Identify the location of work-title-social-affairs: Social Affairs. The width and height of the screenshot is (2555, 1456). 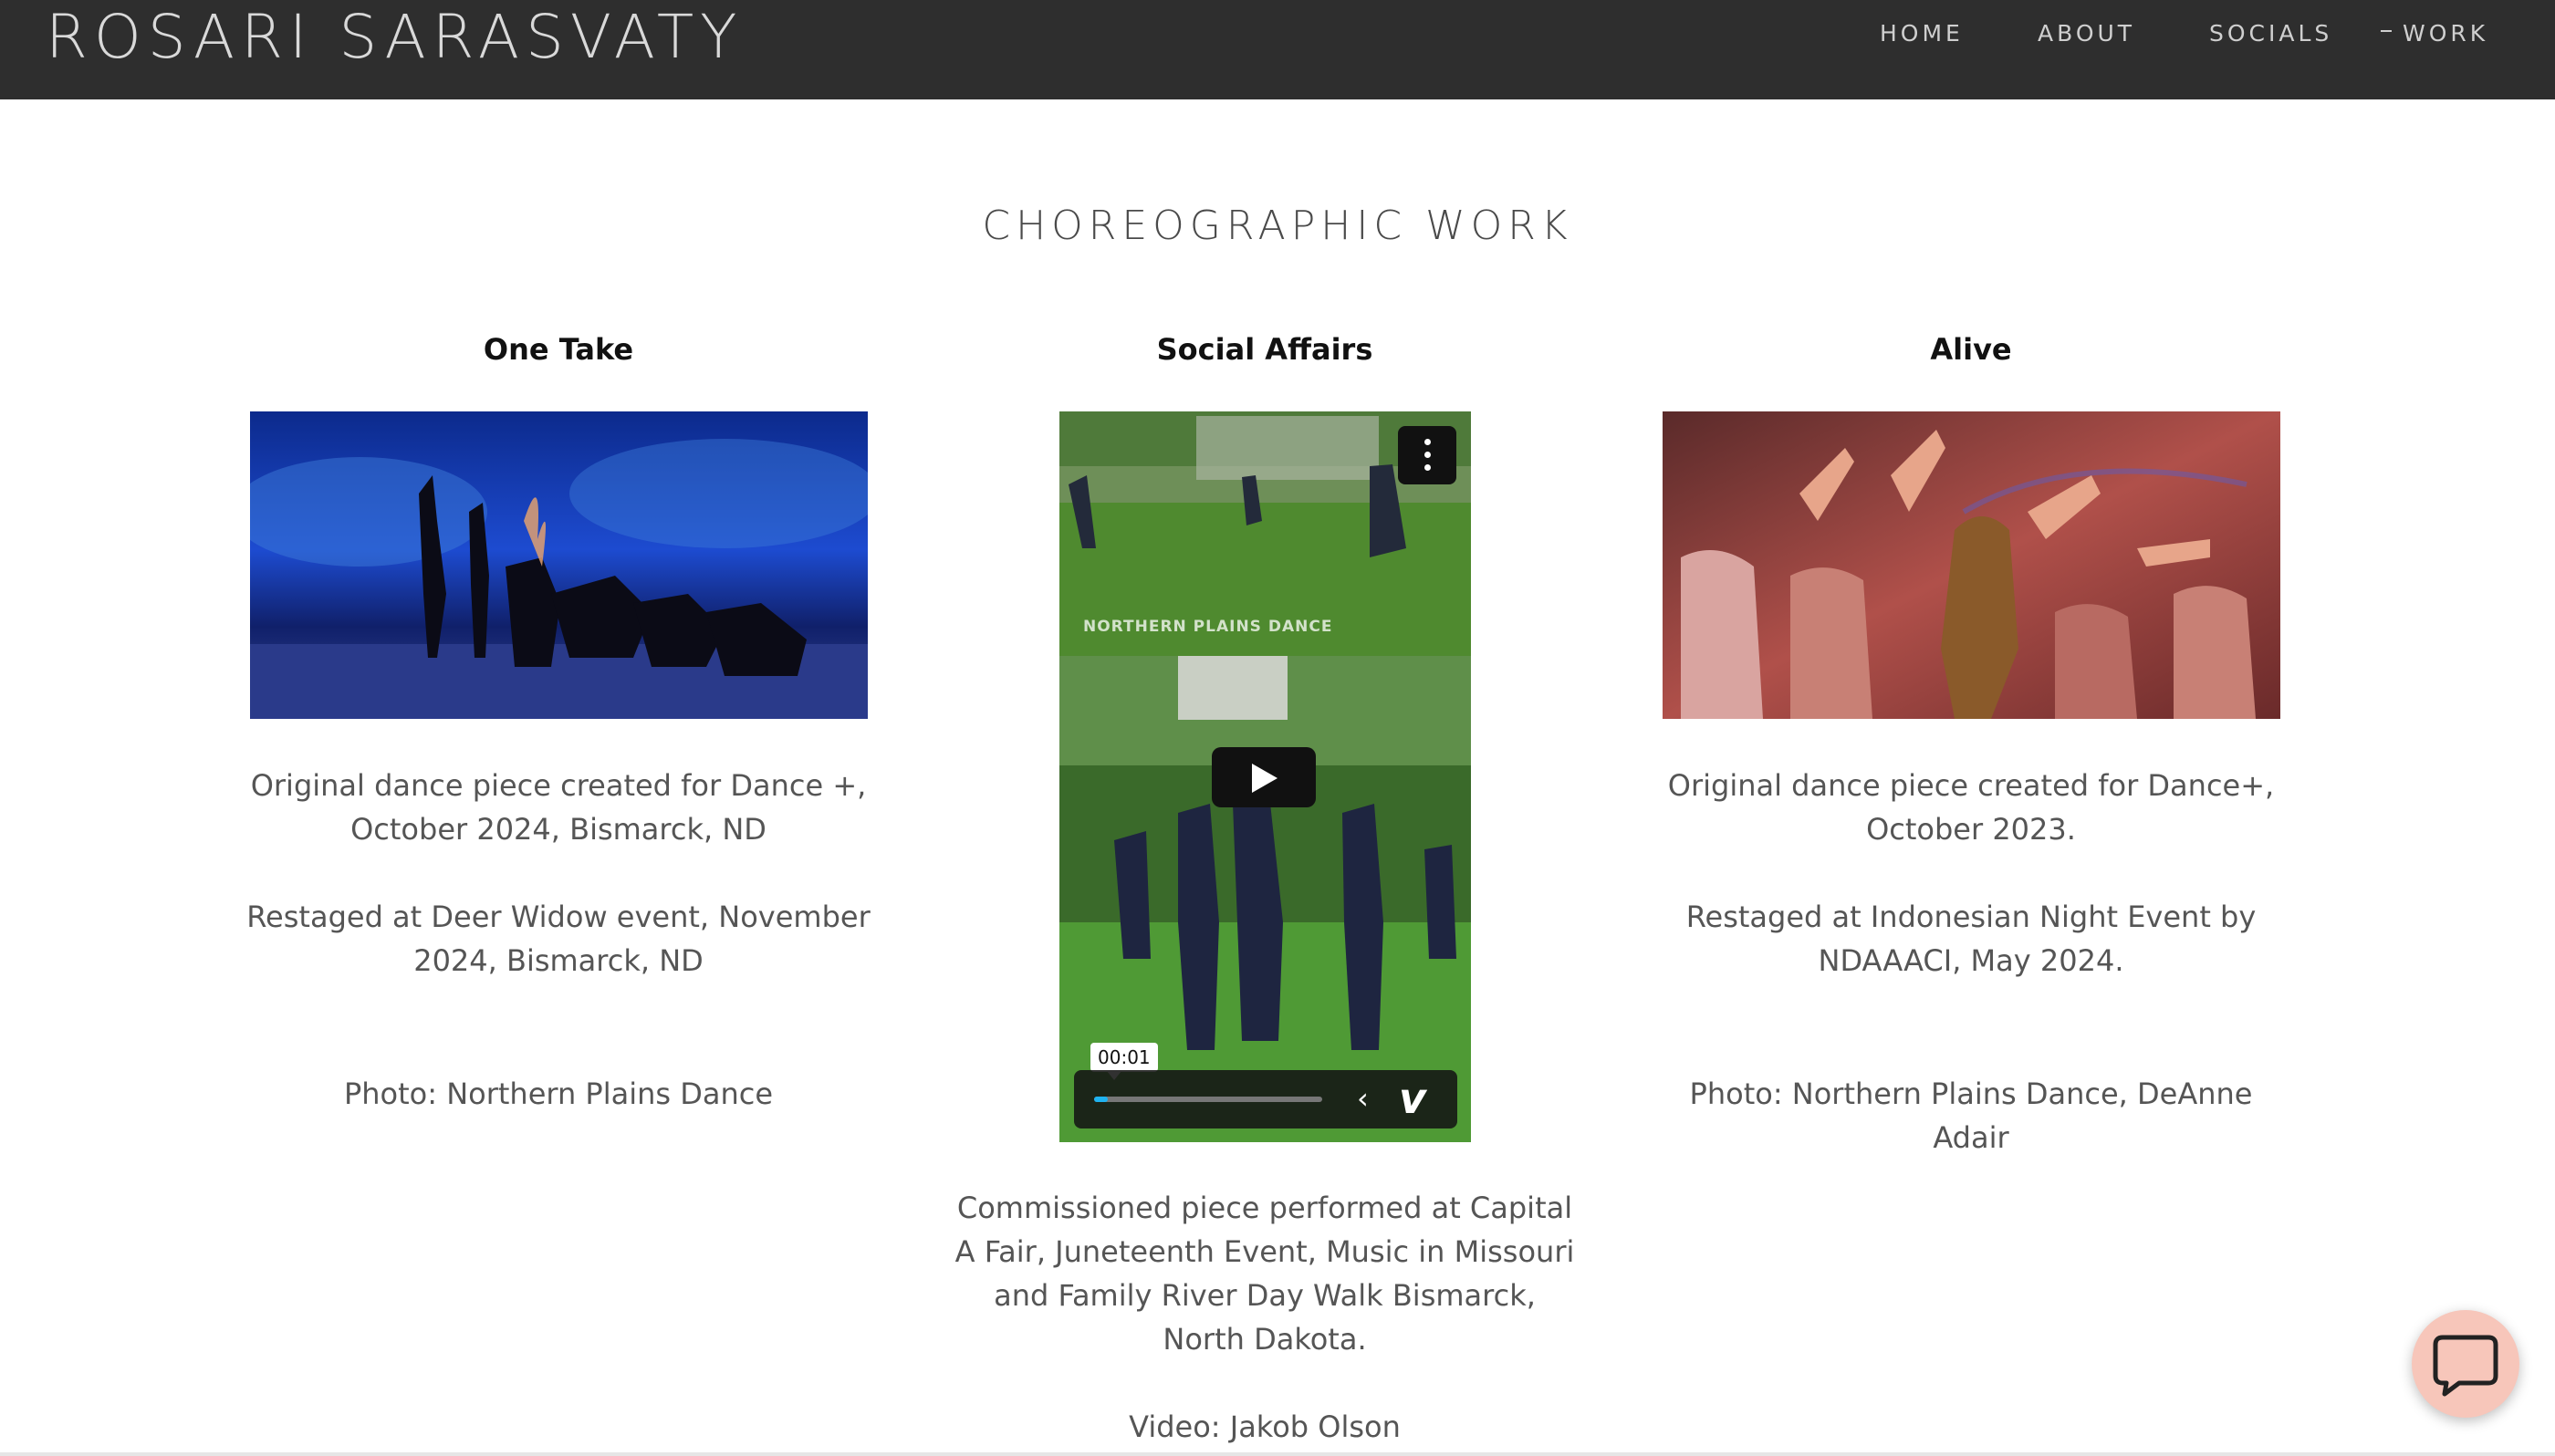
(1264, 350).